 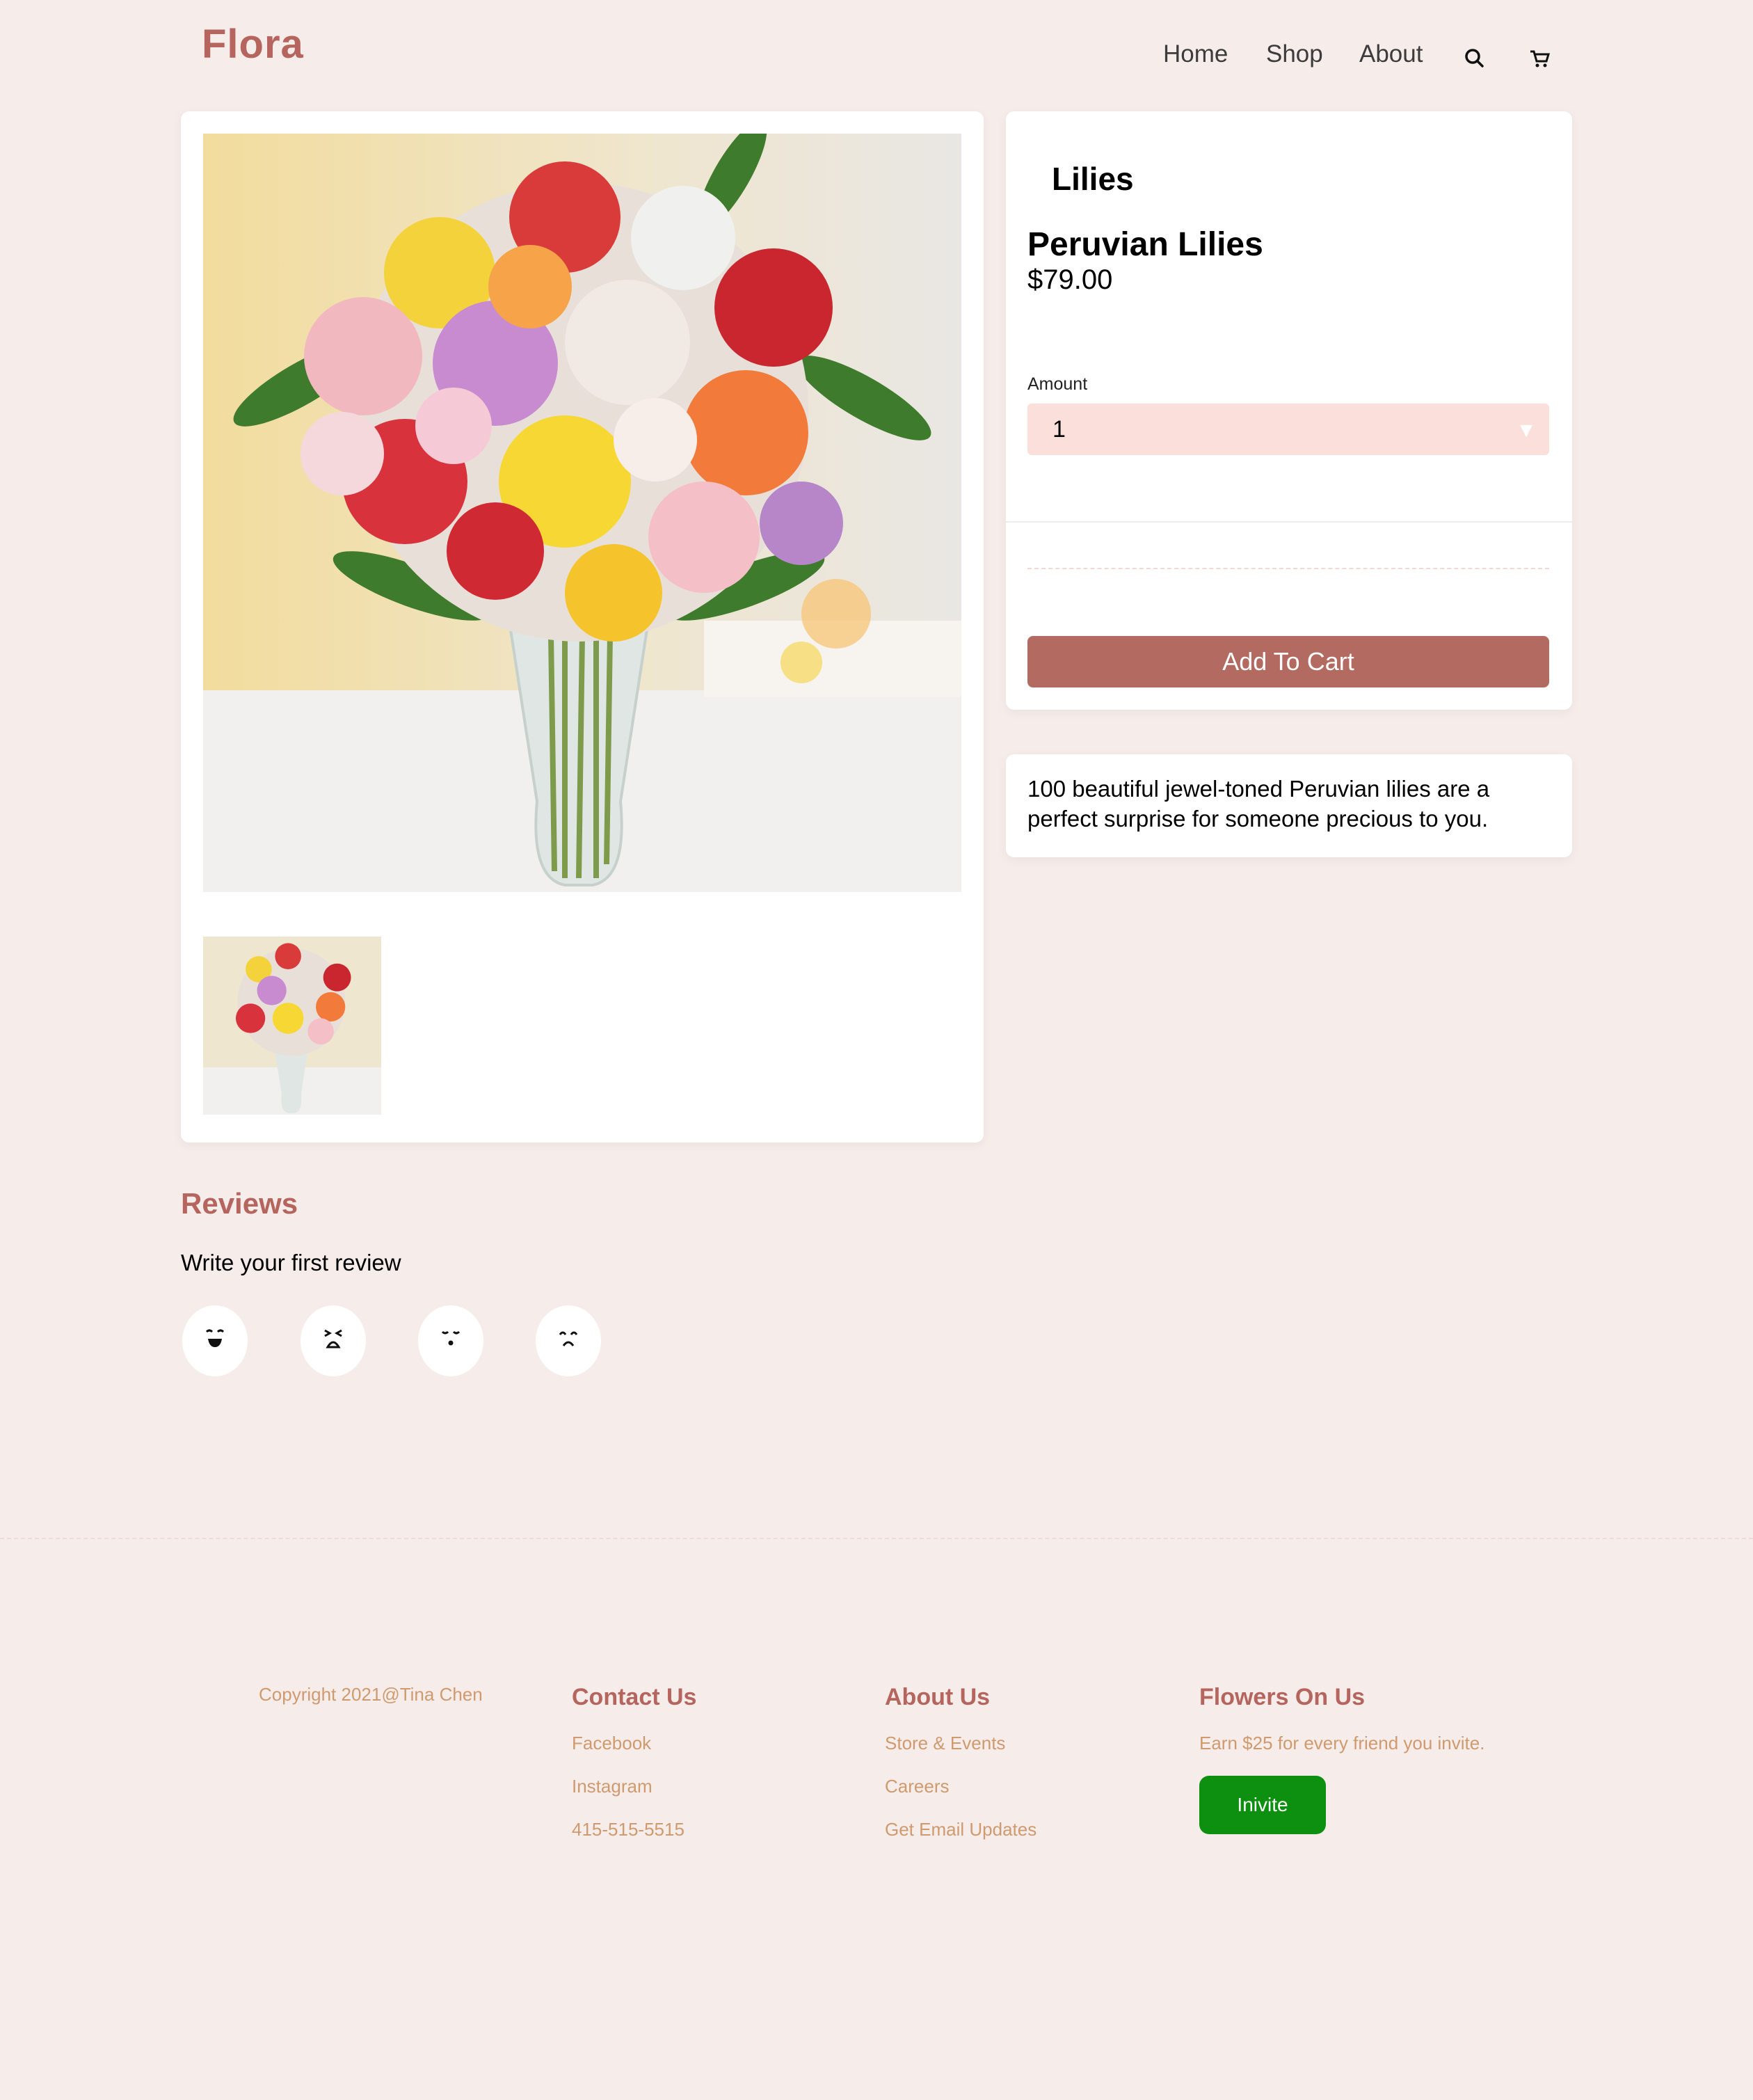 I want to click on footer-link-phone: 415-515-5515, so click(x=628, y=1829).